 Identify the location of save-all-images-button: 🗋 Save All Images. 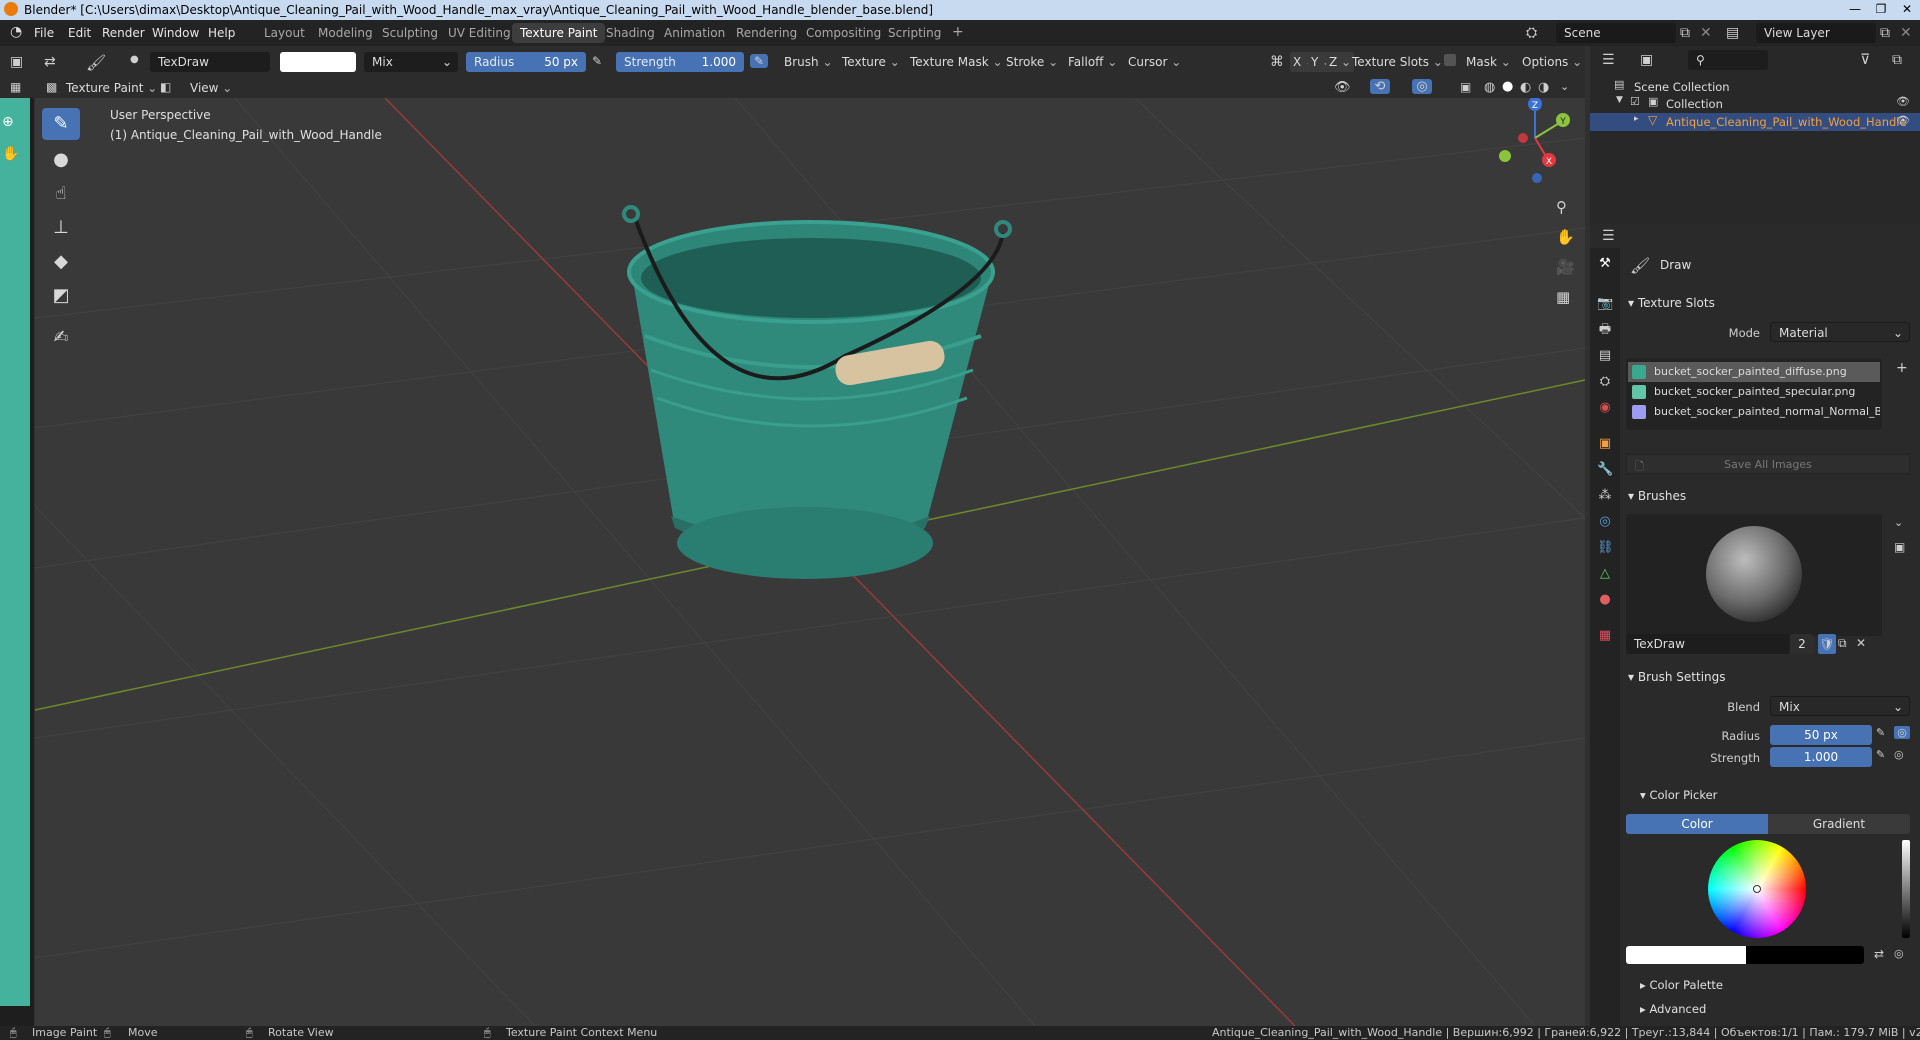
(1768, 464).